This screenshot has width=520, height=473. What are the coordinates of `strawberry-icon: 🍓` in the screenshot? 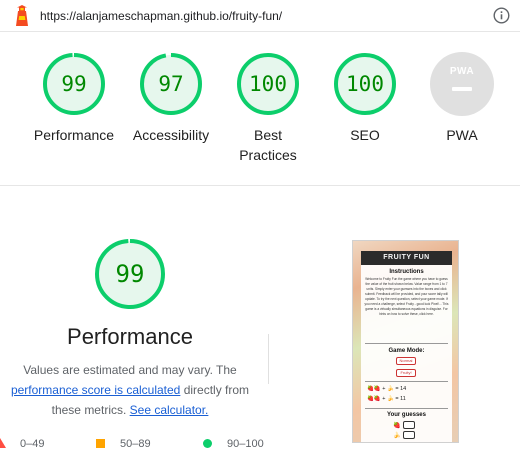 It's located at (397, 426).